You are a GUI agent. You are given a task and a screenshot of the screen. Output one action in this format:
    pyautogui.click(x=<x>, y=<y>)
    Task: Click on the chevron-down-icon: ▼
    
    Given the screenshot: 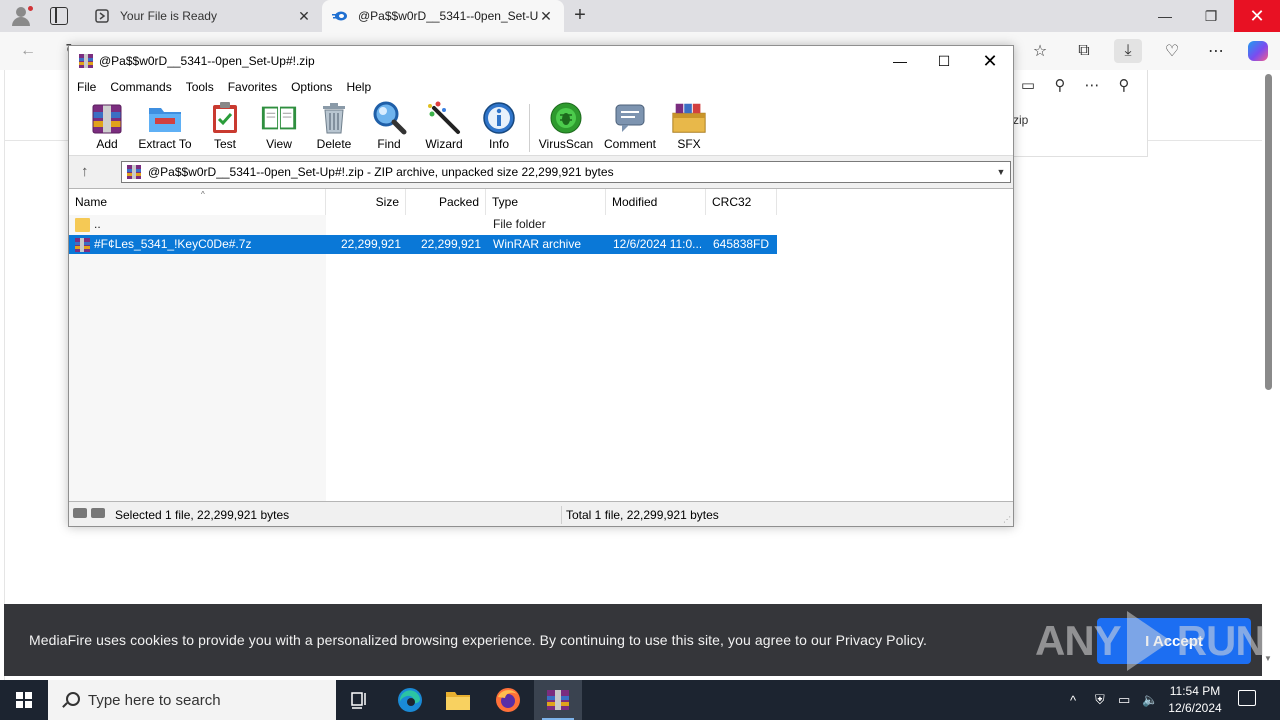 What is the action you would take?
    pyautogui.click(x=1001, y=172)
    